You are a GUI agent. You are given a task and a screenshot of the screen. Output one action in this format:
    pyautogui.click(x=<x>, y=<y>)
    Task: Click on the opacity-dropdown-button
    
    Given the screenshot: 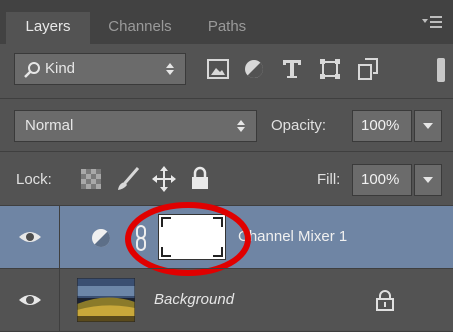 What is the action you would take?
    pyautogui.click(x=428, y=126)
    